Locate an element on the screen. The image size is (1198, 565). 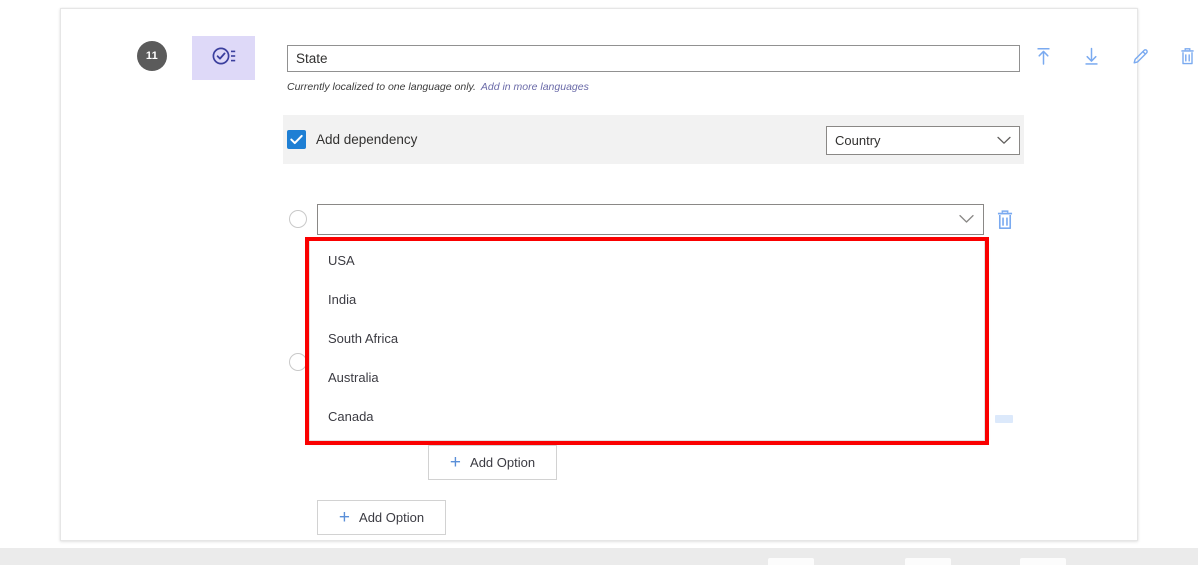
add-dependency-label: Add dependency is located at coordinates (367, 139).